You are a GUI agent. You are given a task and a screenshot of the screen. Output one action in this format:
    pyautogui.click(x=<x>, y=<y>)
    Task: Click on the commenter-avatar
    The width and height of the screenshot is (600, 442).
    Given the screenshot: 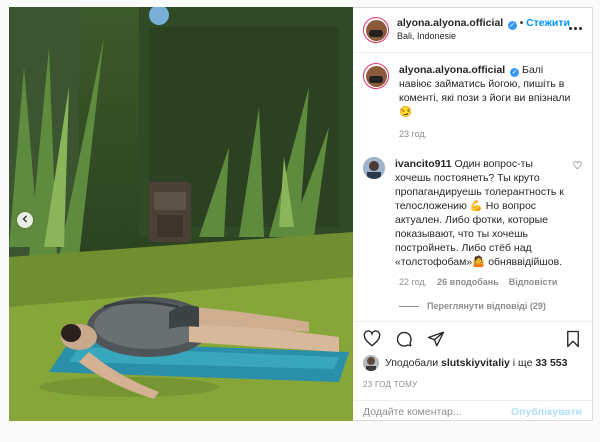 What is the action you would take?
    pyautogui.click(x=374, y=168)
    